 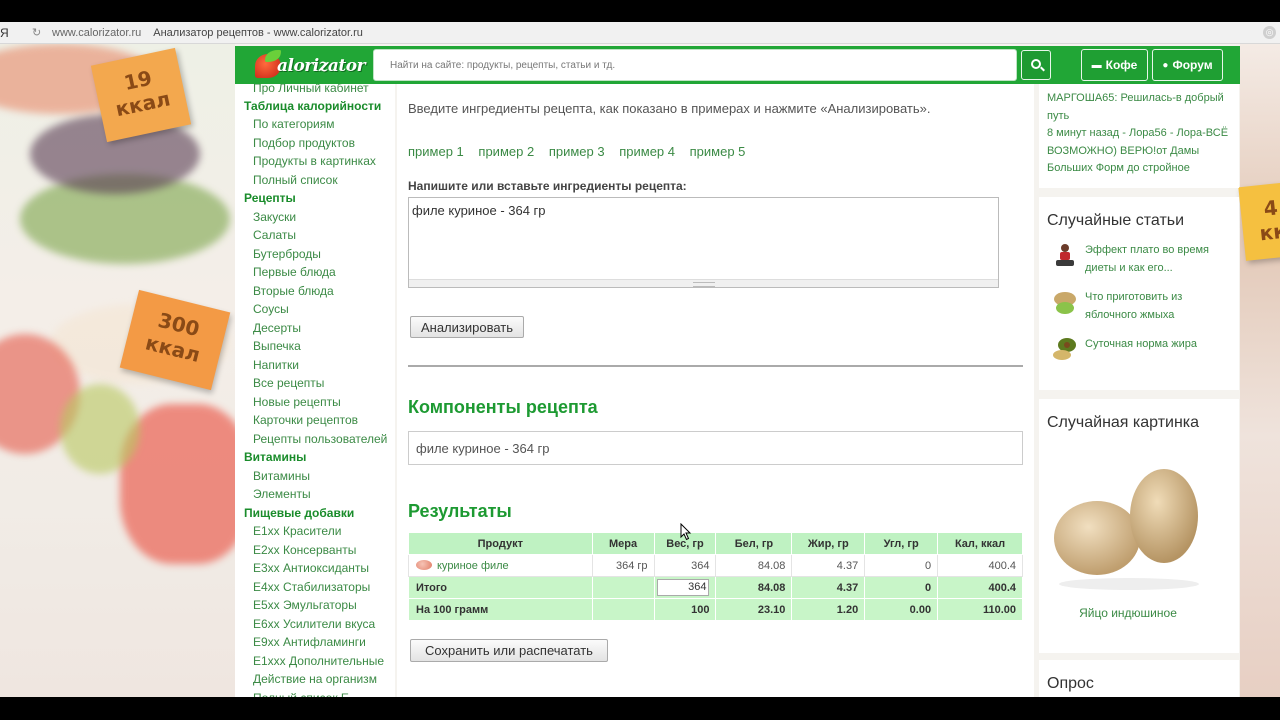 What do you see at coordinates (647, 151) in the screenshot?
I see `example-link-4: пример 4` at bounding box center [647, 151].